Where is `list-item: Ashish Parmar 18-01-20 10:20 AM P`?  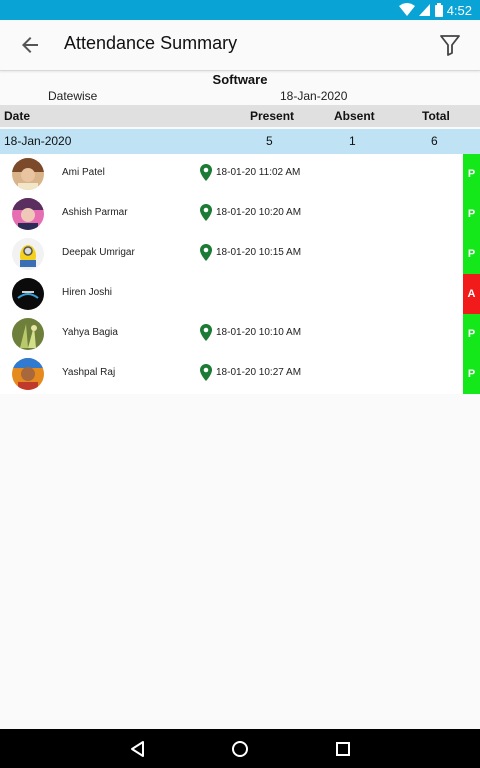
list-item: Ashish Parmar 18-01-20 10:20 AM P is located at coordinates (240, 214).